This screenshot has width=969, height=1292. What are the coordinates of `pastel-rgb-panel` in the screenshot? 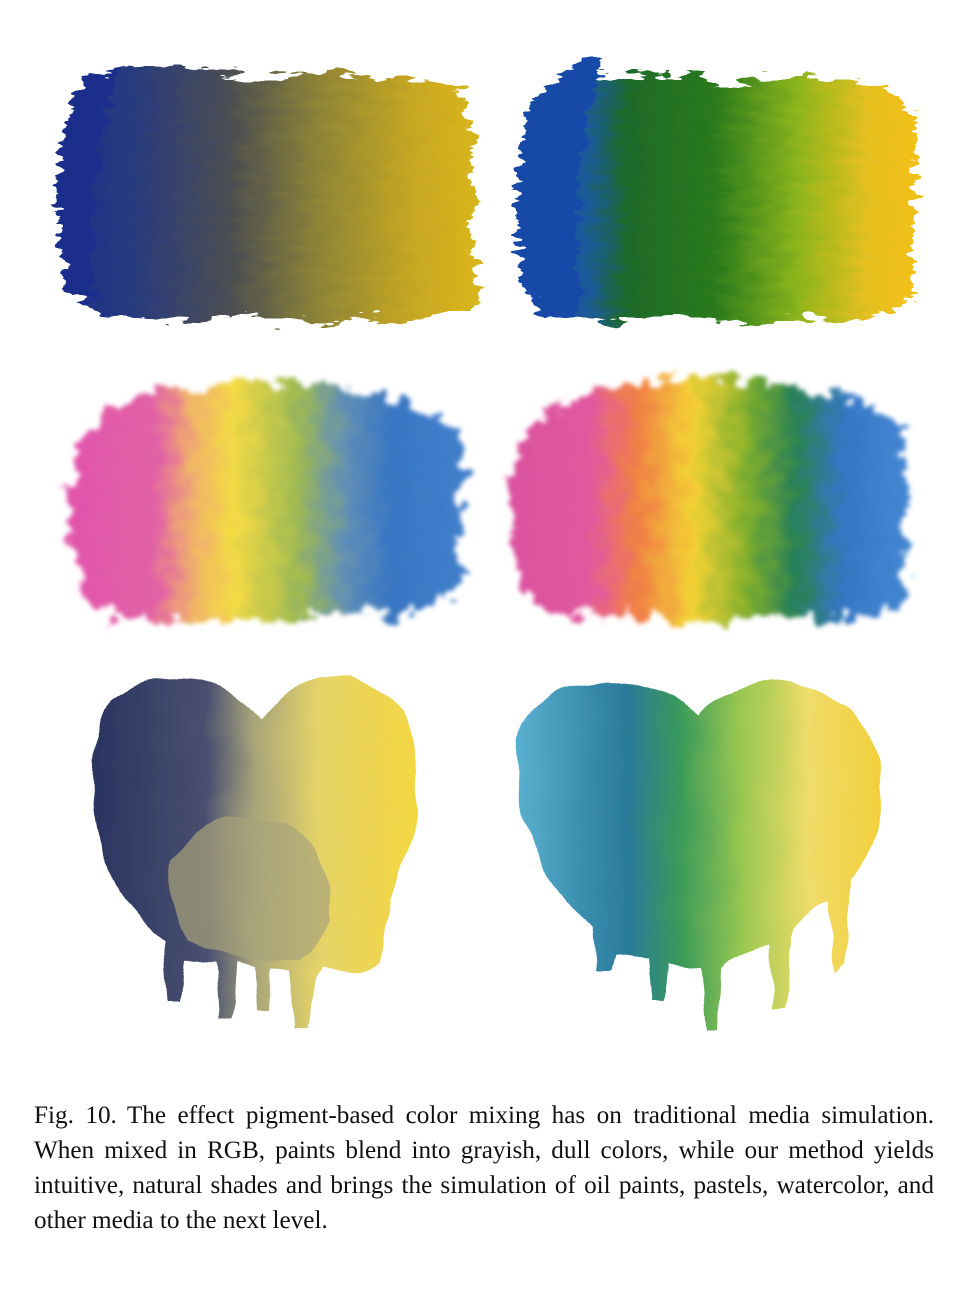 It's located at (265, 502).